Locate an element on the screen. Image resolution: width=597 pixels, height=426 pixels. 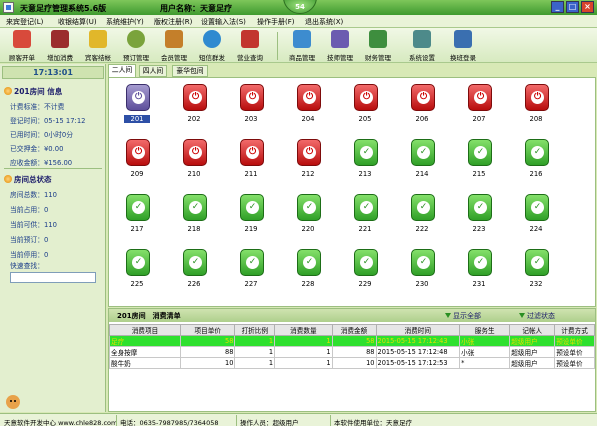
tab-double-room: 二人间 is located at coordinates (122, 70).